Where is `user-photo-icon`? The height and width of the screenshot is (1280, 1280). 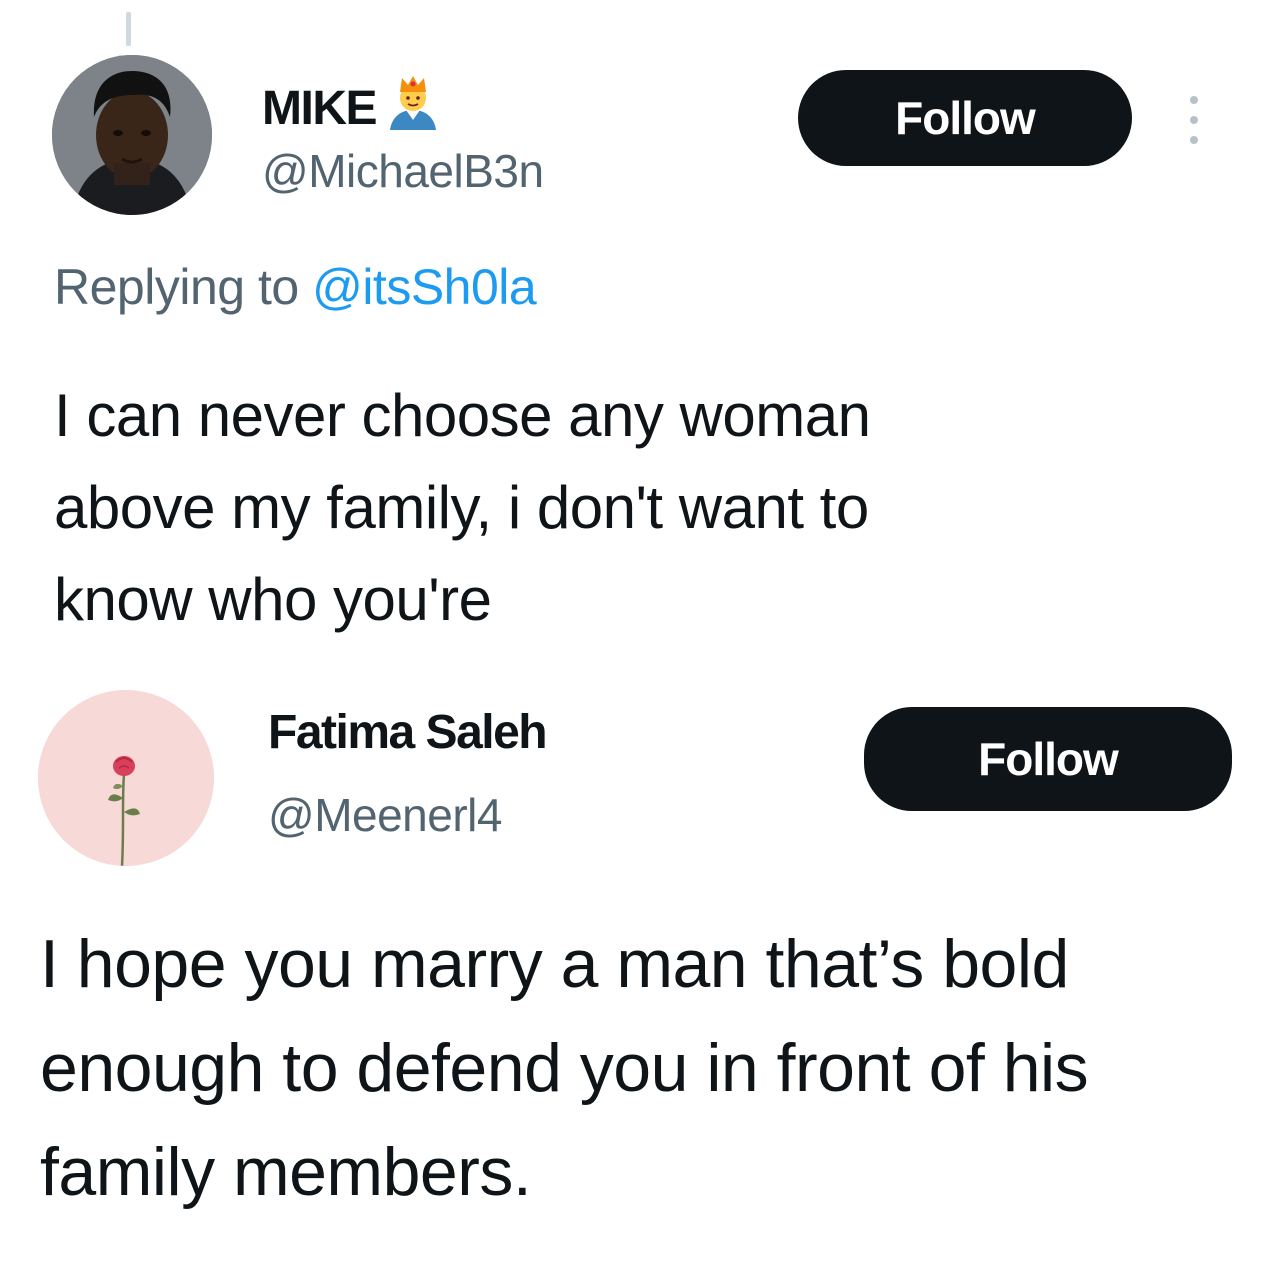 user-photo-icon is located at coordinates (132, 135).